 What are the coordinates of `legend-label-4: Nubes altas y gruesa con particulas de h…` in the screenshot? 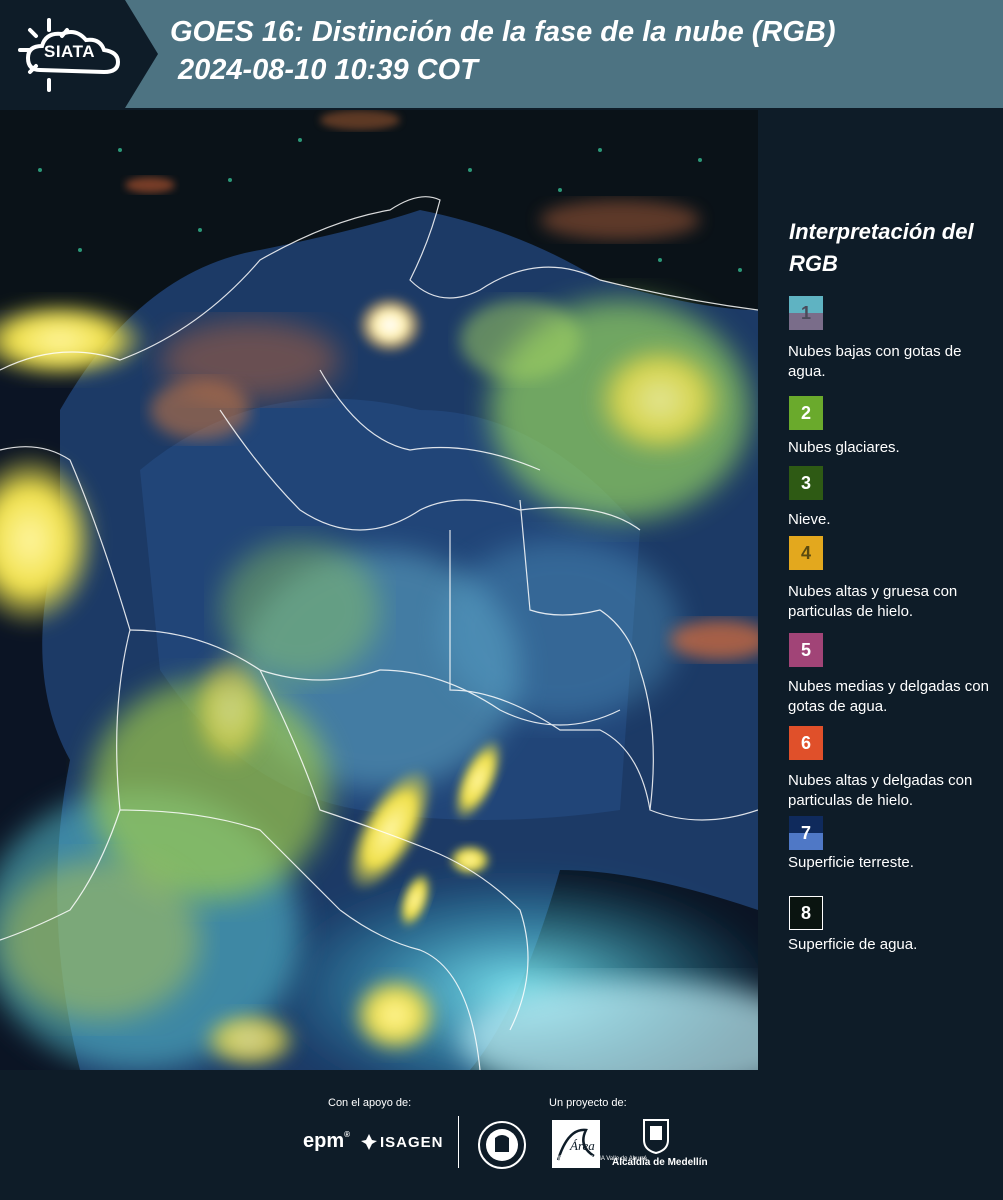 It's located at (873, 601).